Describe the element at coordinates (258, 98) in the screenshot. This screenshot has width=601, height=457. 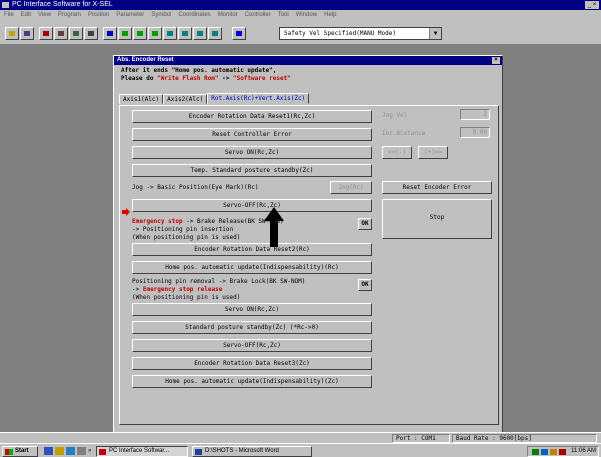
I see `tab-rot-vert-axis: Rot.Axis(Rc)+Vert.Axis(Zc)` at that location.